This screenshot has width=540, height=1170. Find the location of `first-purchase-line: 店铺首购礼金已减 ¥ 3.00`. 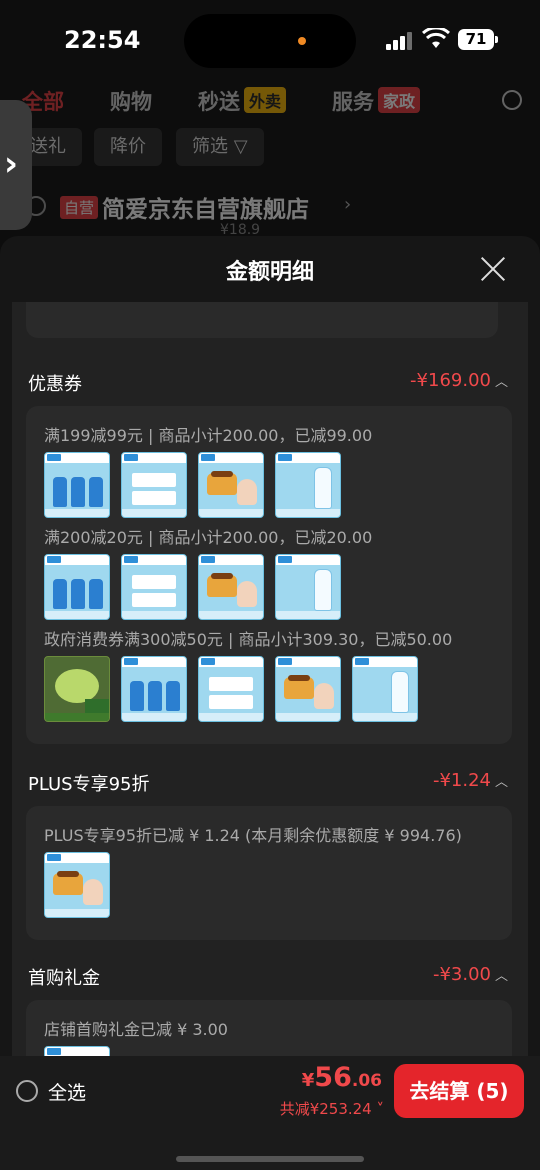

first-purchase-line: 店铺首购礼金已减 ¥ 3.00 is located at coordinates (136, 1029).